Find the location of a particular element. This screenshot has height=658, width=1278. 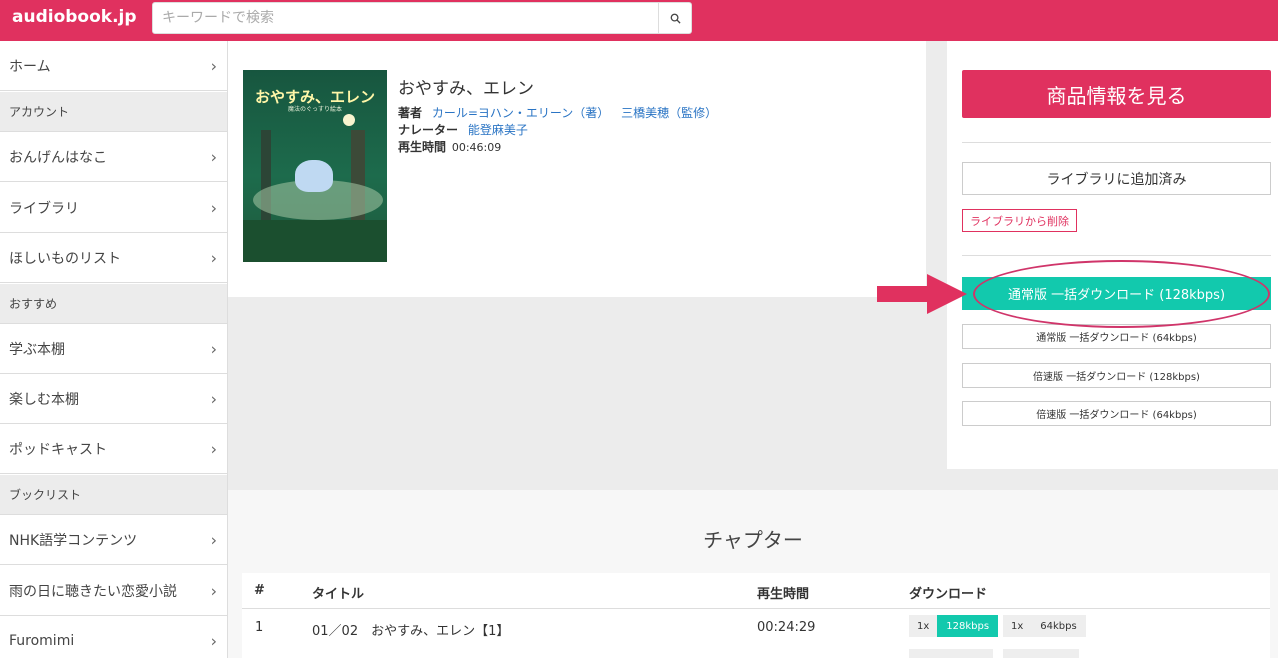

sidebar-item-learn-shelf: 学ぶ本棚 › is located at coordinates (113, 349).